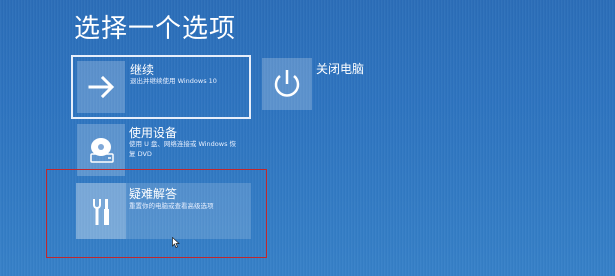 The height and width of the screenshot is (276, 615). Describe the element at coordinates (176, 242) in the screenshot. I see `mouse-cursor-icon` at that location.